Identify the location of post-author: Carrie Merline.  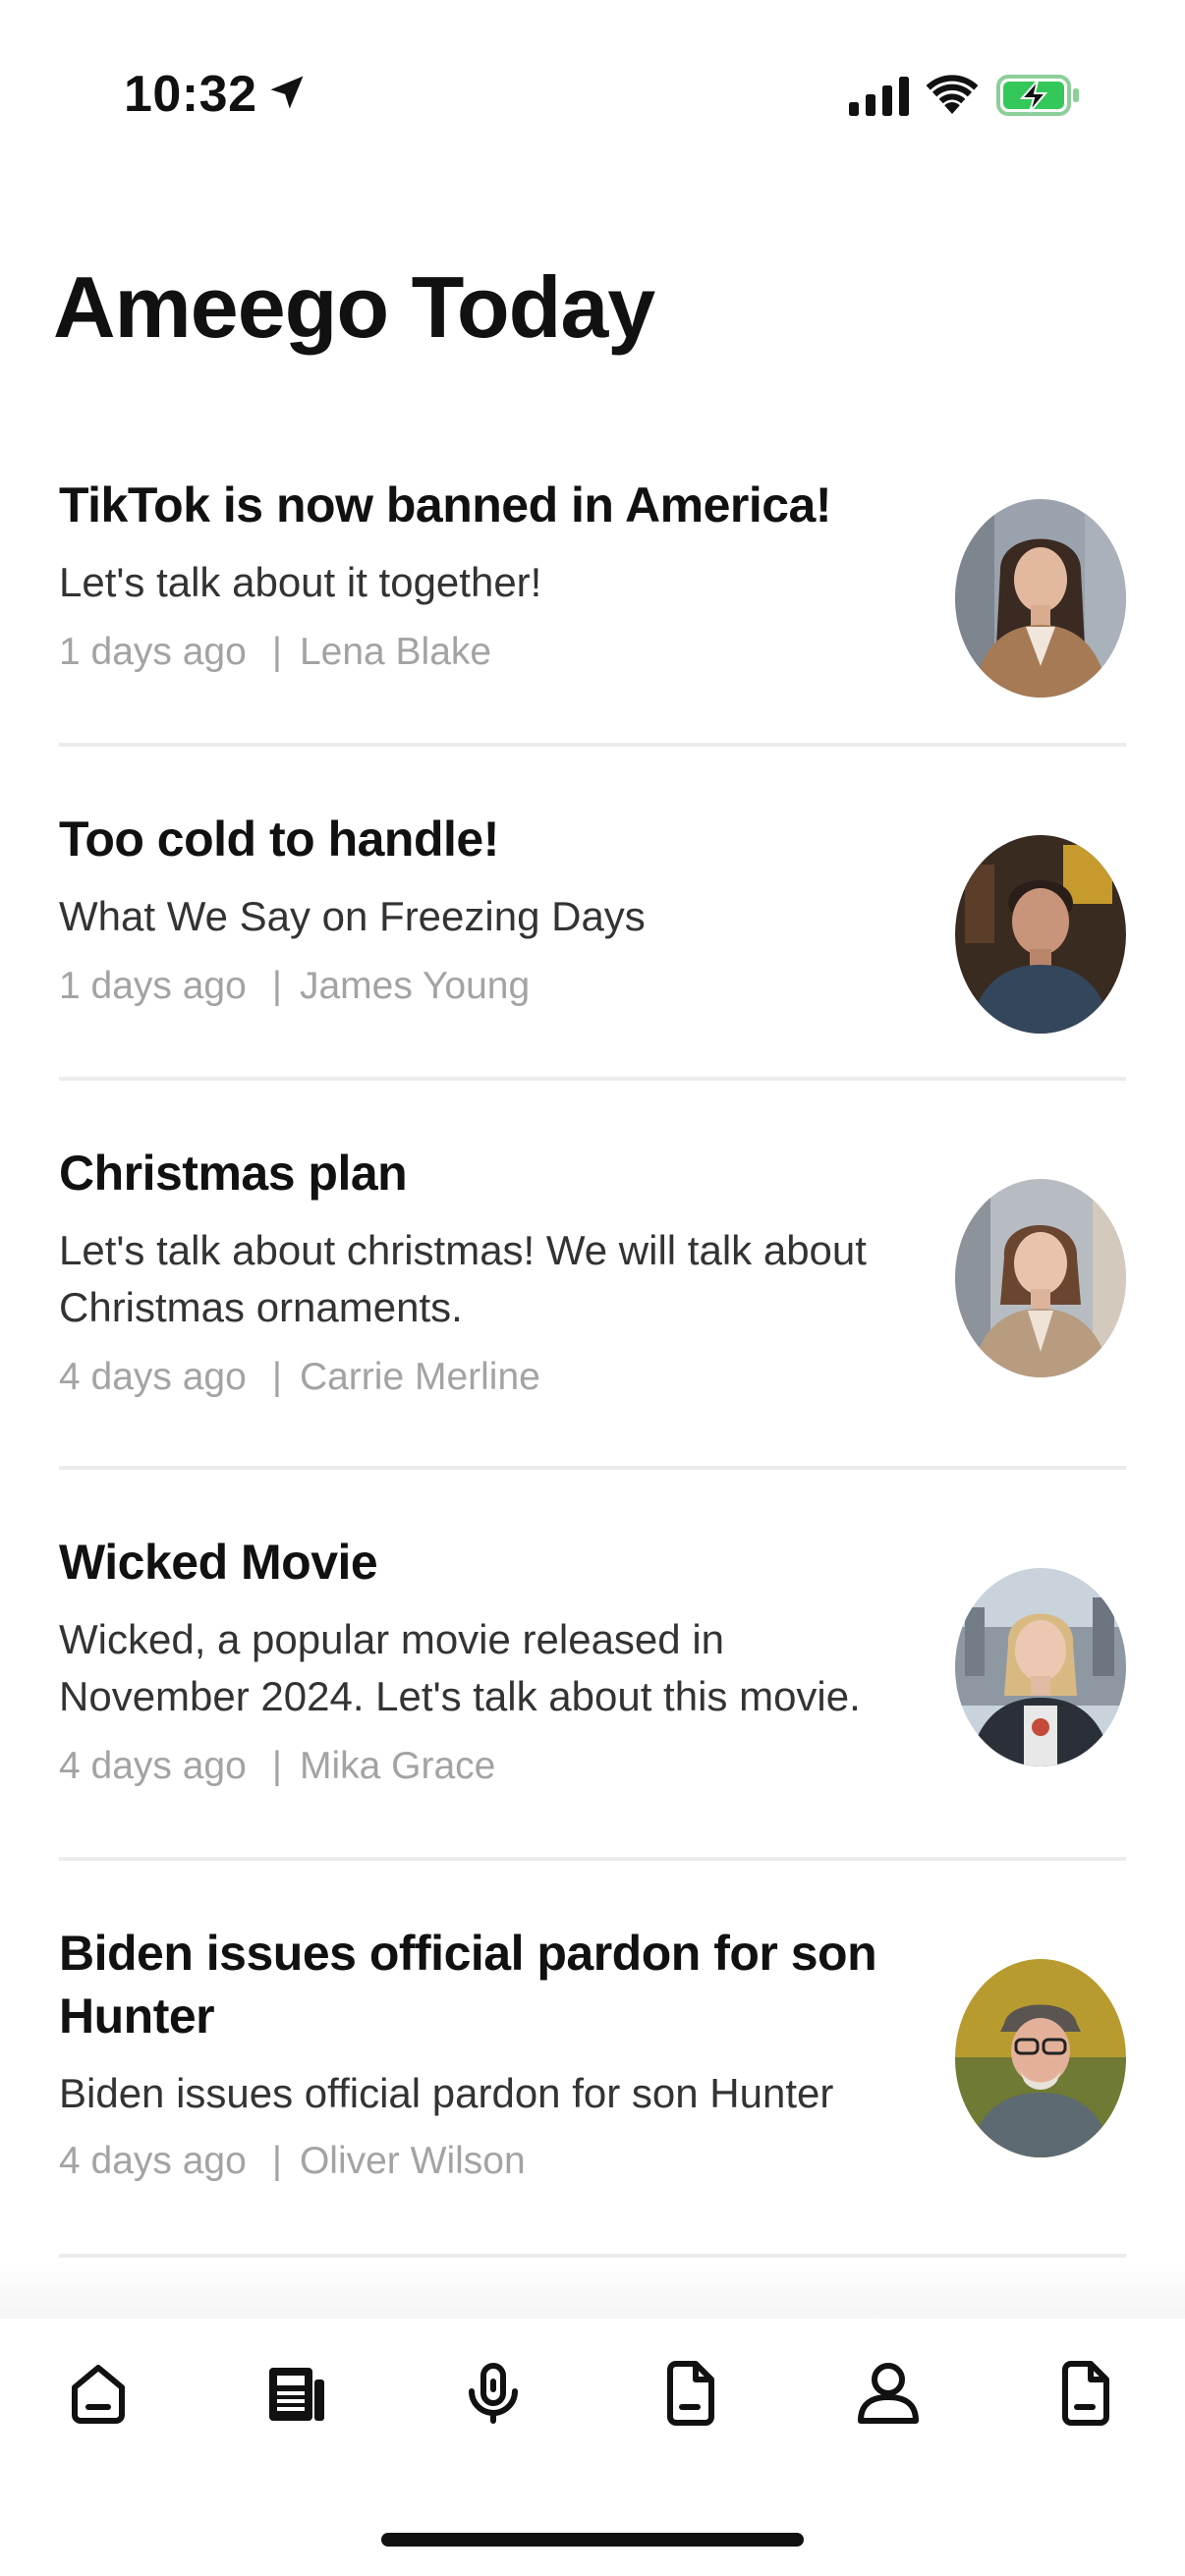
(419, 1377).